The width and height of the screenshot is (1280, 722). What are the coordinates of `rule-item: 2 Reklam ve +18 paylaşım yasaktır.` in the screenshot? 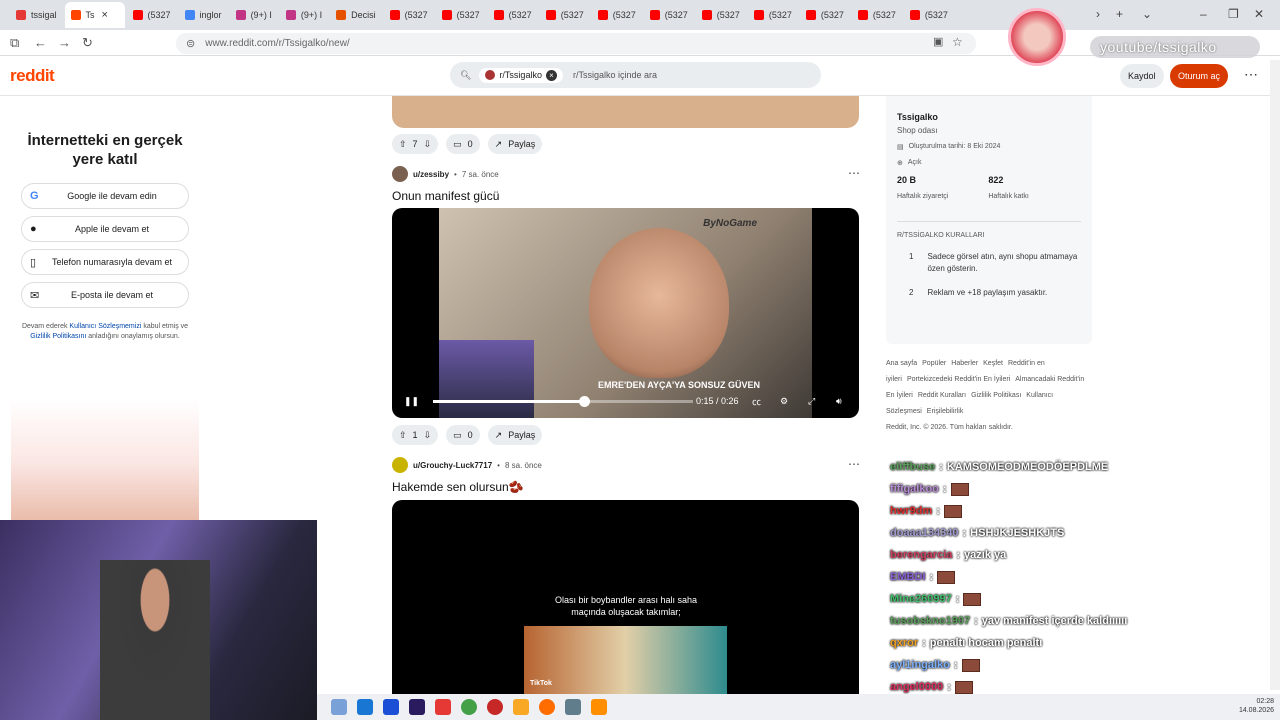 It's located at (989, 293).